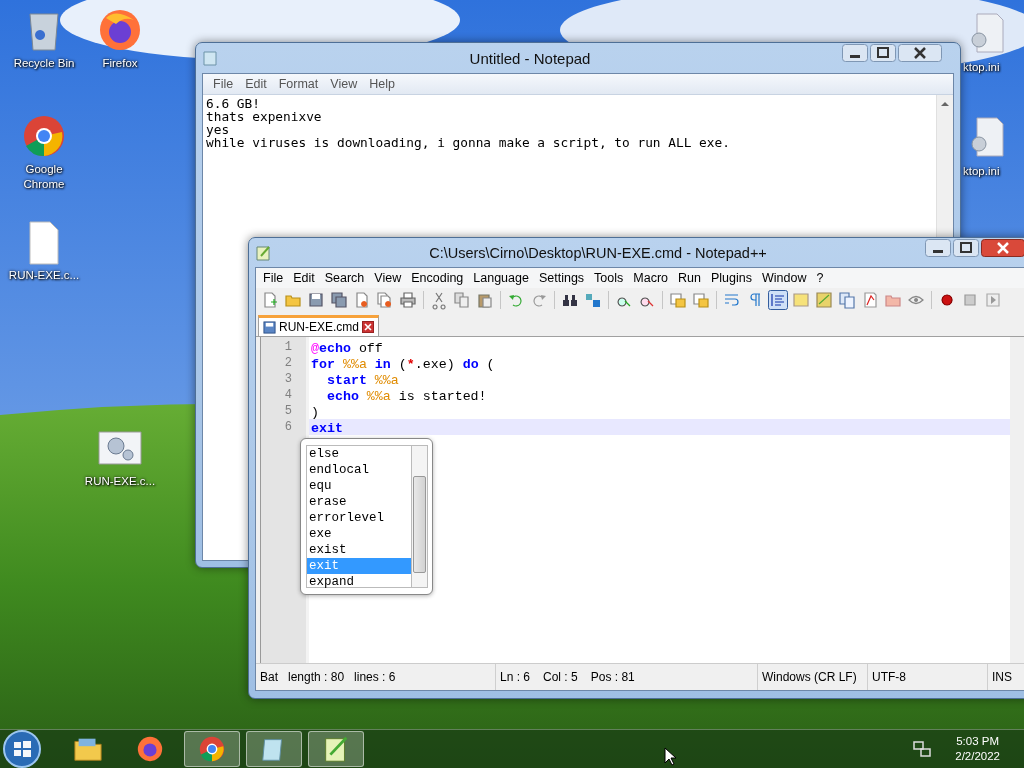 The width and height of the screenshot is (1024, 768). Describe the element at coordinates (437, 278) in the screenshot. I see `menu-item: Encoding` at that location.